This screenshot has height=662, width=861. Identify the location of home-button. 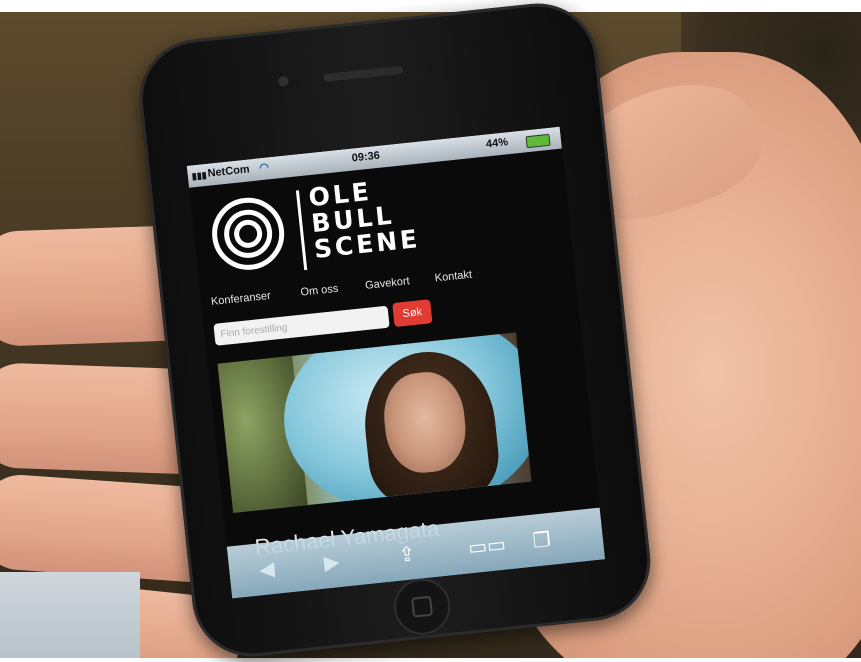
(422, 606).